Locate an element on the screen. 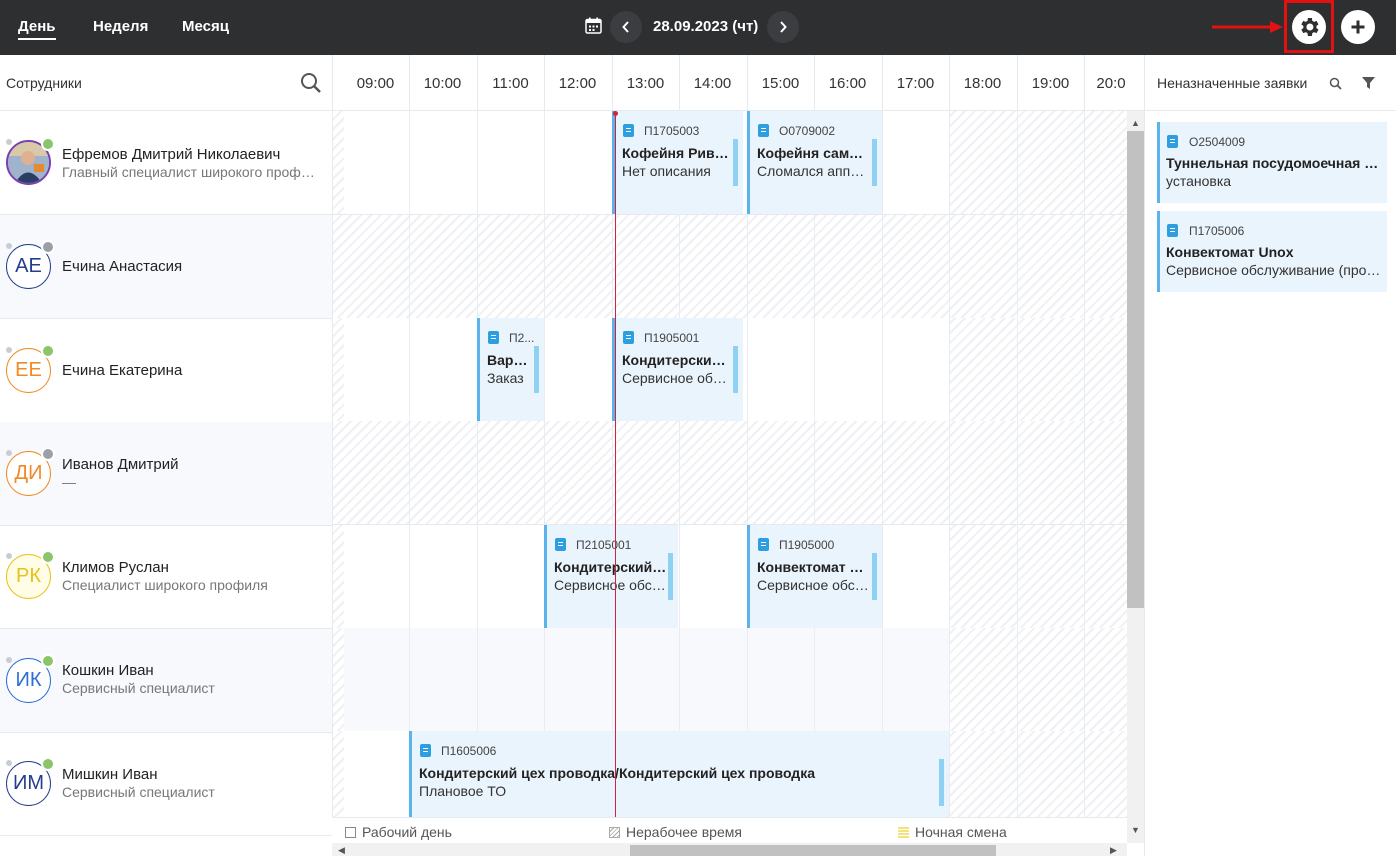 The height and width of the screenshot is (856, 1396). task-id: О0709002 is located at coordinates (807, 131).